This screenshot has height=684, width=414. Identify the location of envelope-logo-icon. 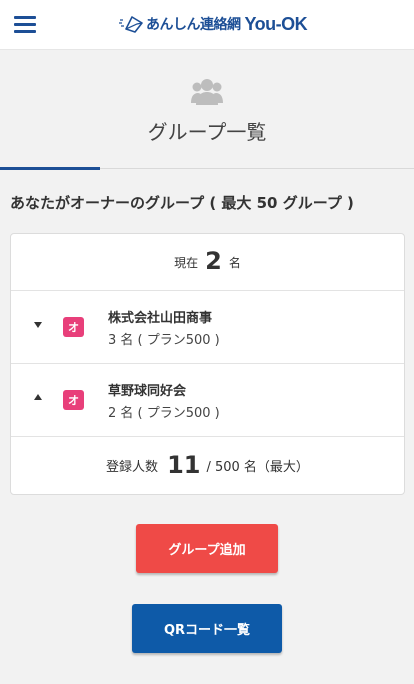
(131, 24).